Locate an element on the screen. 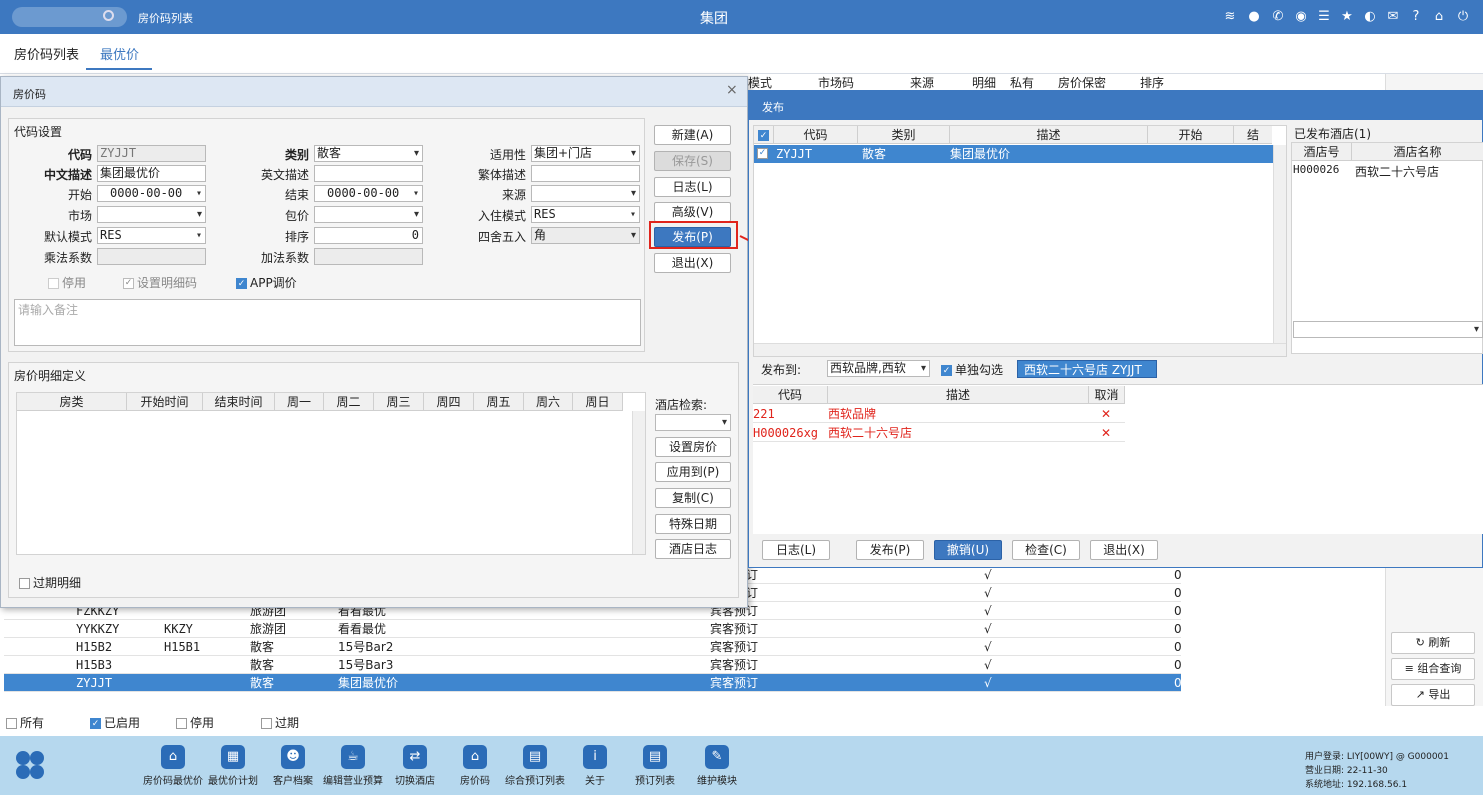  refresh-button: ↻ 刷新 is located at coordinates (1433, 643).